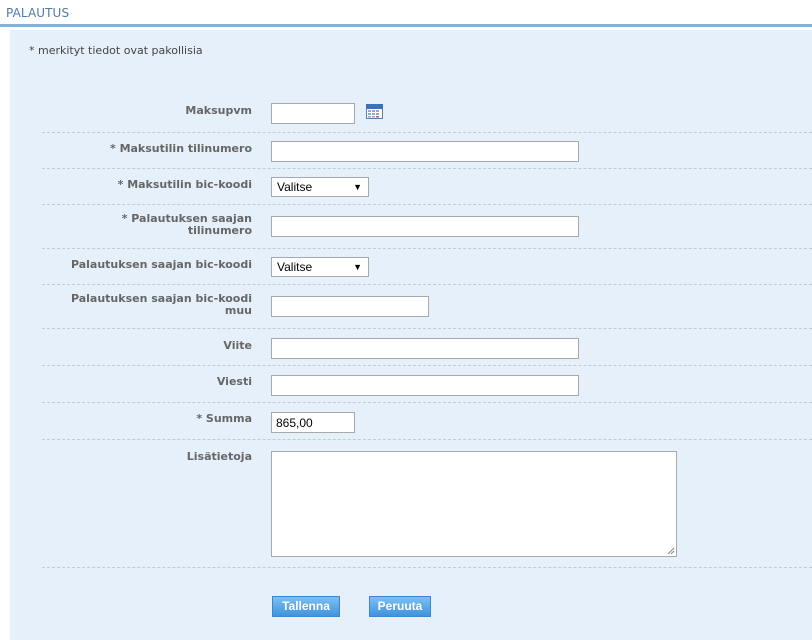 The height and width of the screenshot is (640, 812). I want to click on section-title: PALAUTUS, so click(38, 13).